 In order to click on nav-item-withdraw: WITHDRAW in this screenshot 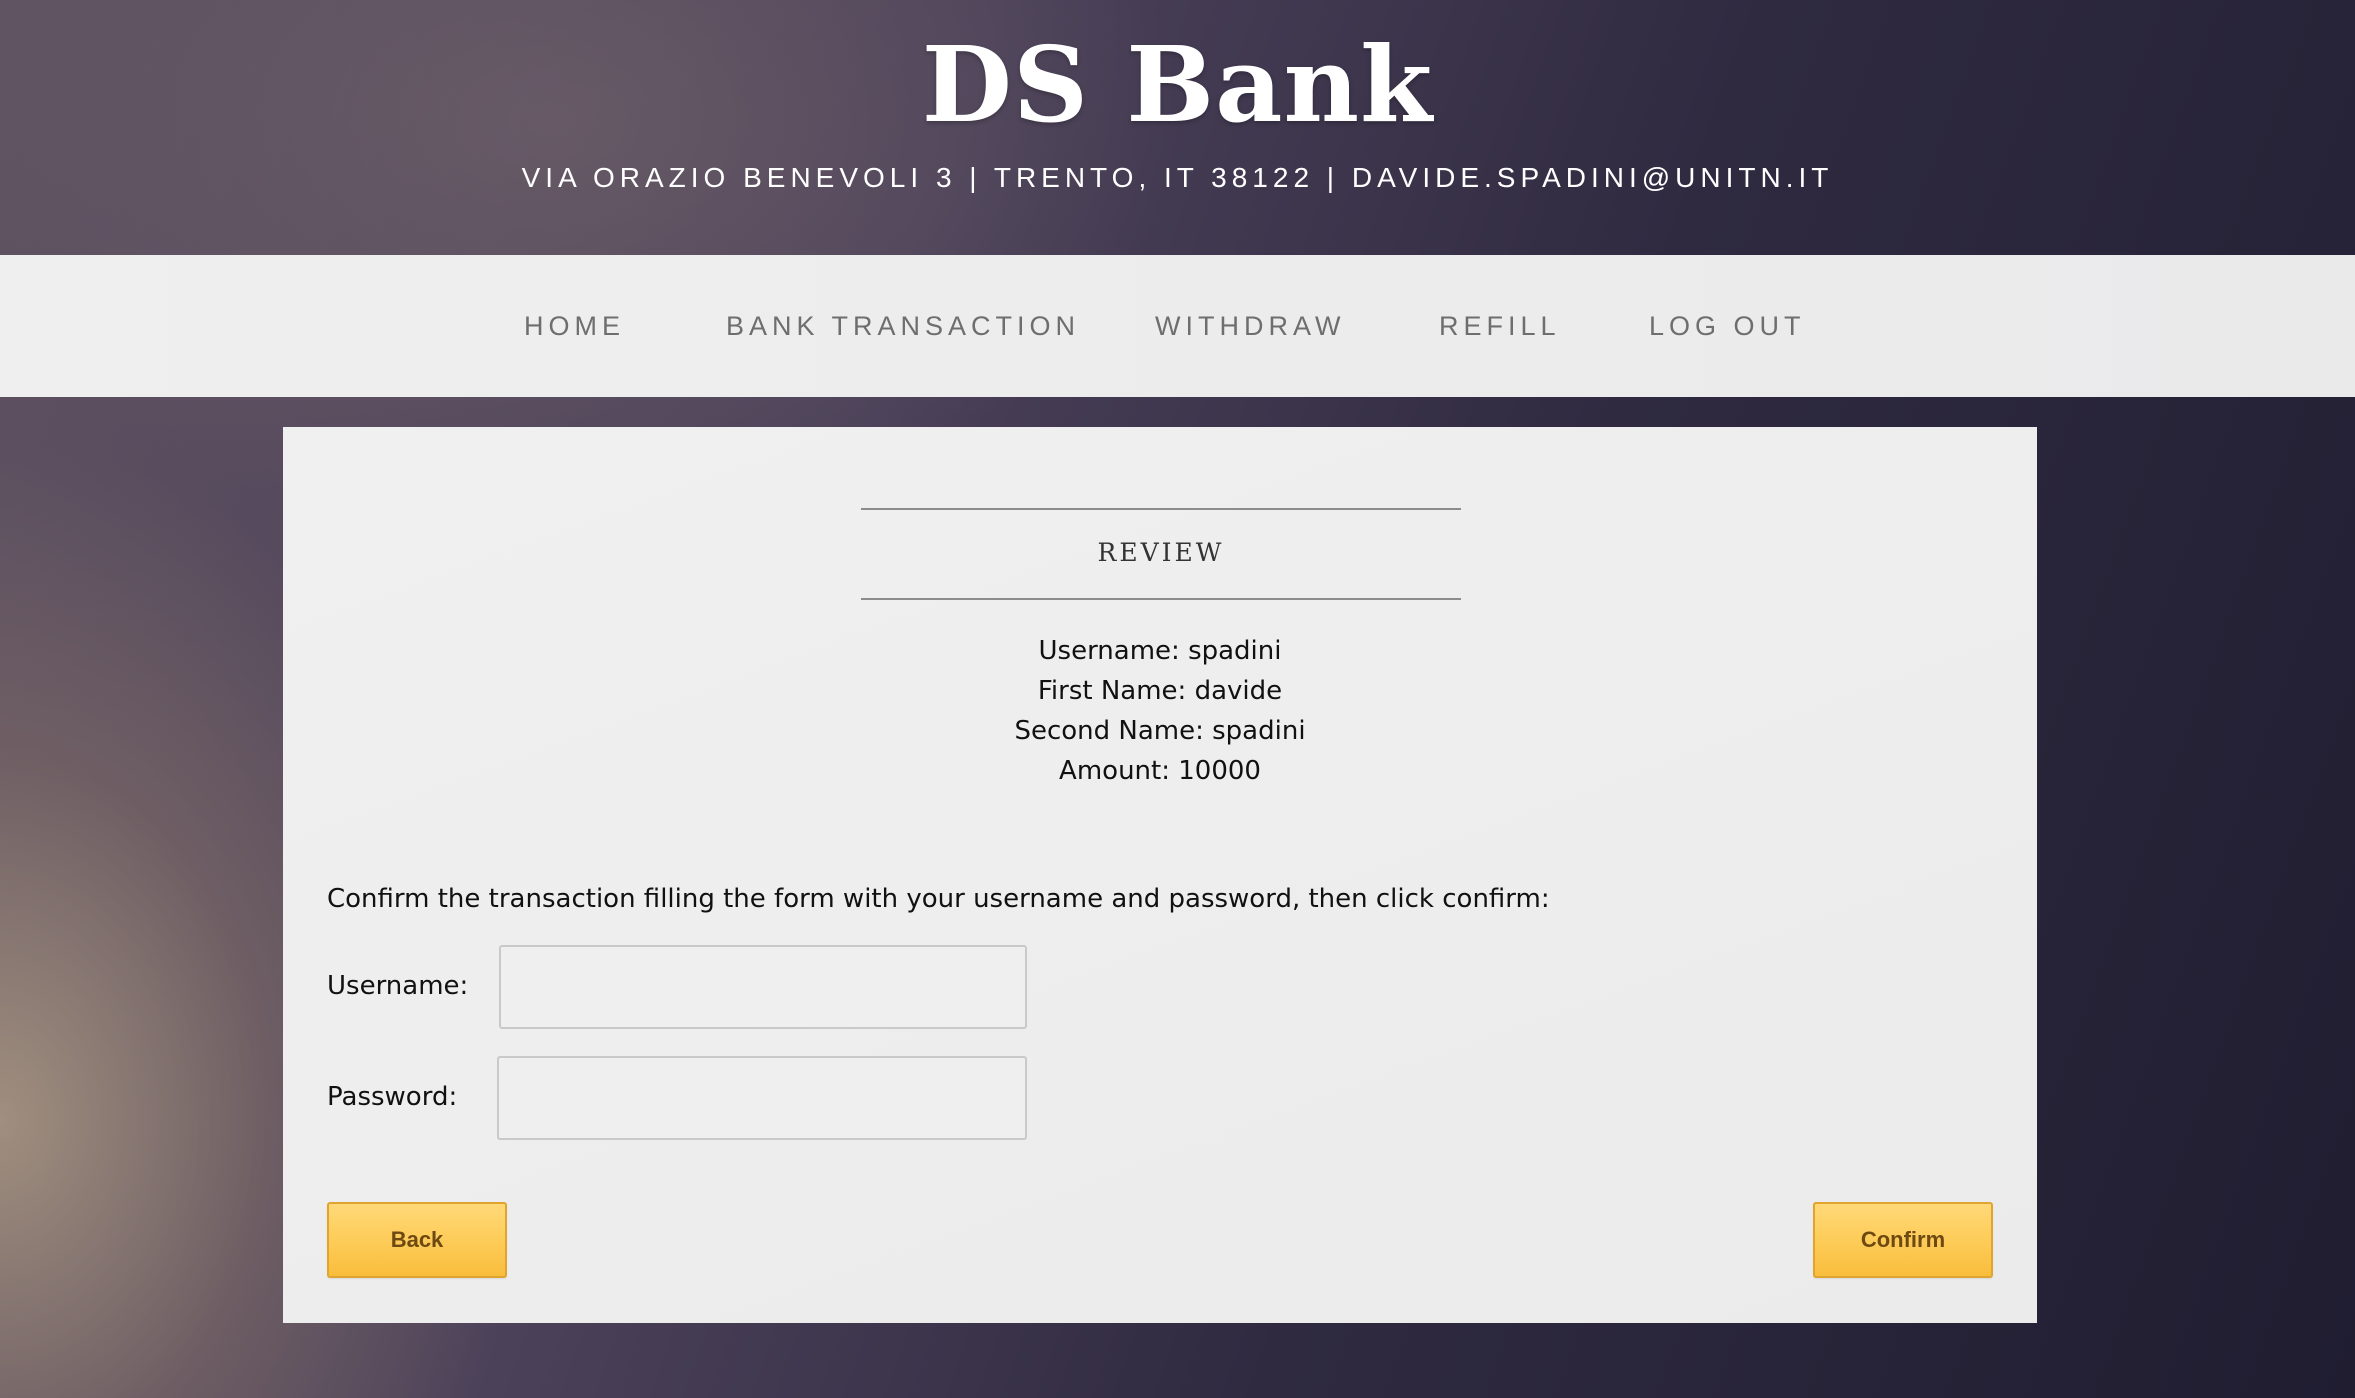, I will do `click(1250, 326)`.